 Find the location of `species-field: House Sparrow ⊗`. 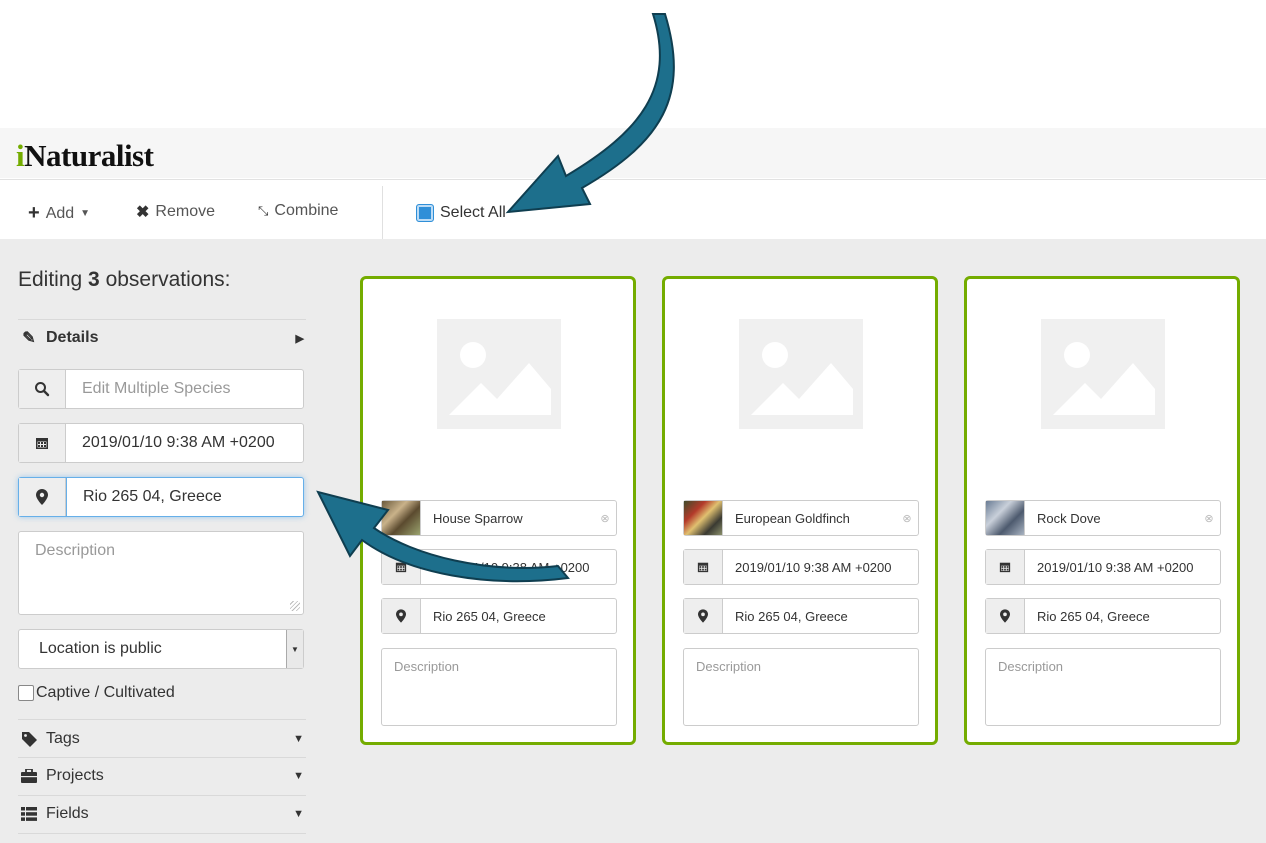

species-field: House Sparrow ⊗ is located at coordinates (499, 518).